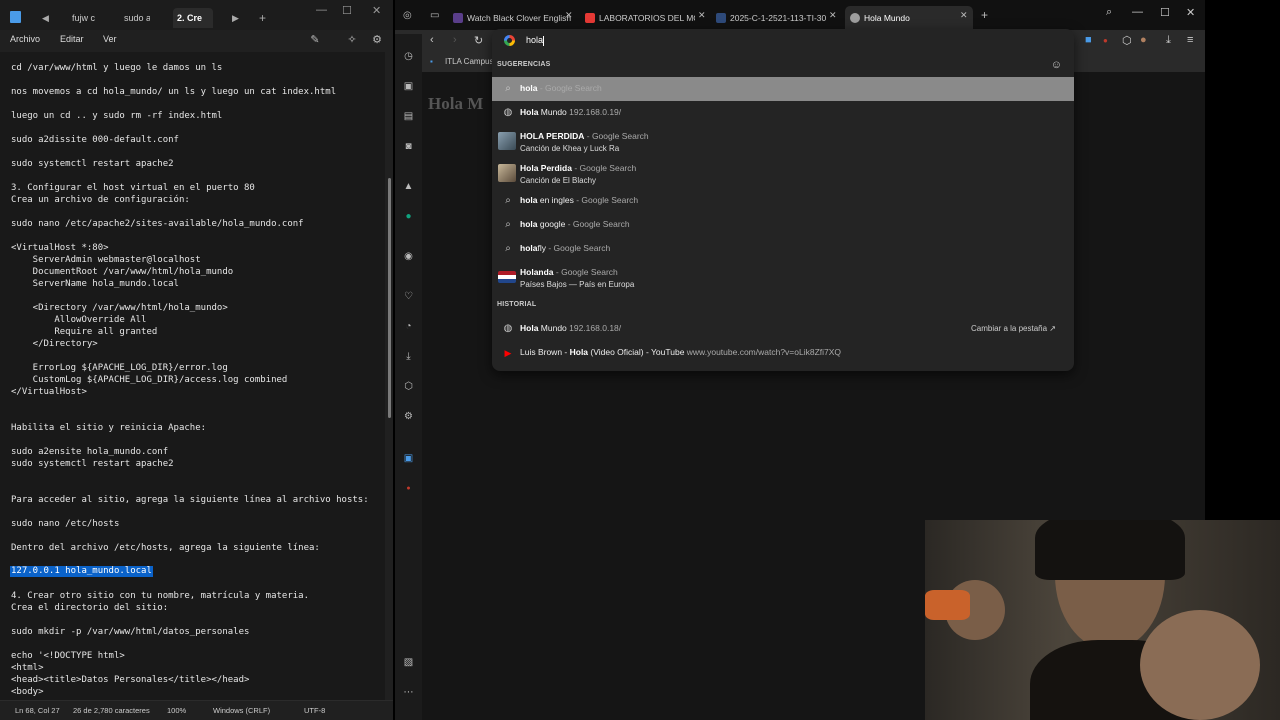  Describe the element at coordinates (241, 710) in the screenshot. I see `line-ending: Windows (CRLF)` at that location.